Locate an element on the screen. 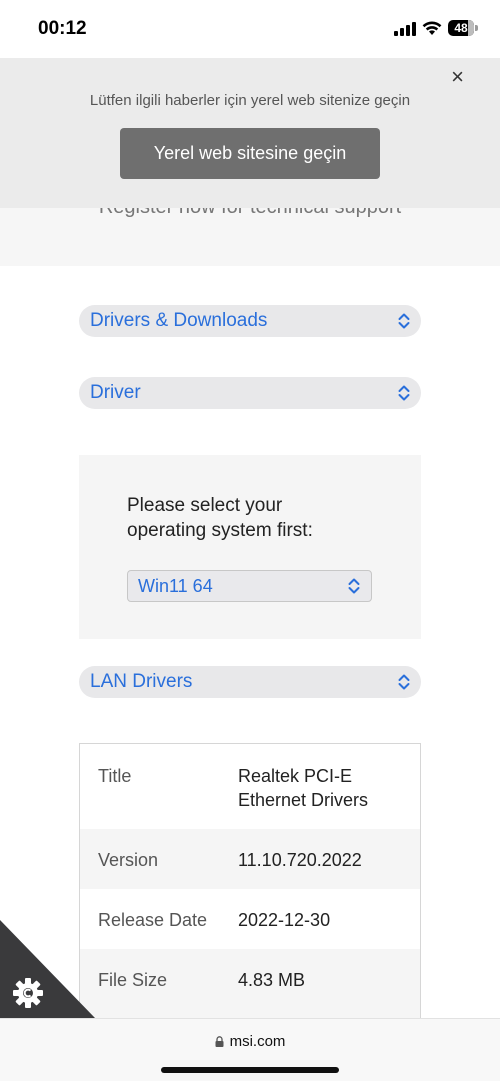 Image resolution: width=500 pixels, height=1081 pixels. url-text: msi.com is located at coordinates (257, 1041).